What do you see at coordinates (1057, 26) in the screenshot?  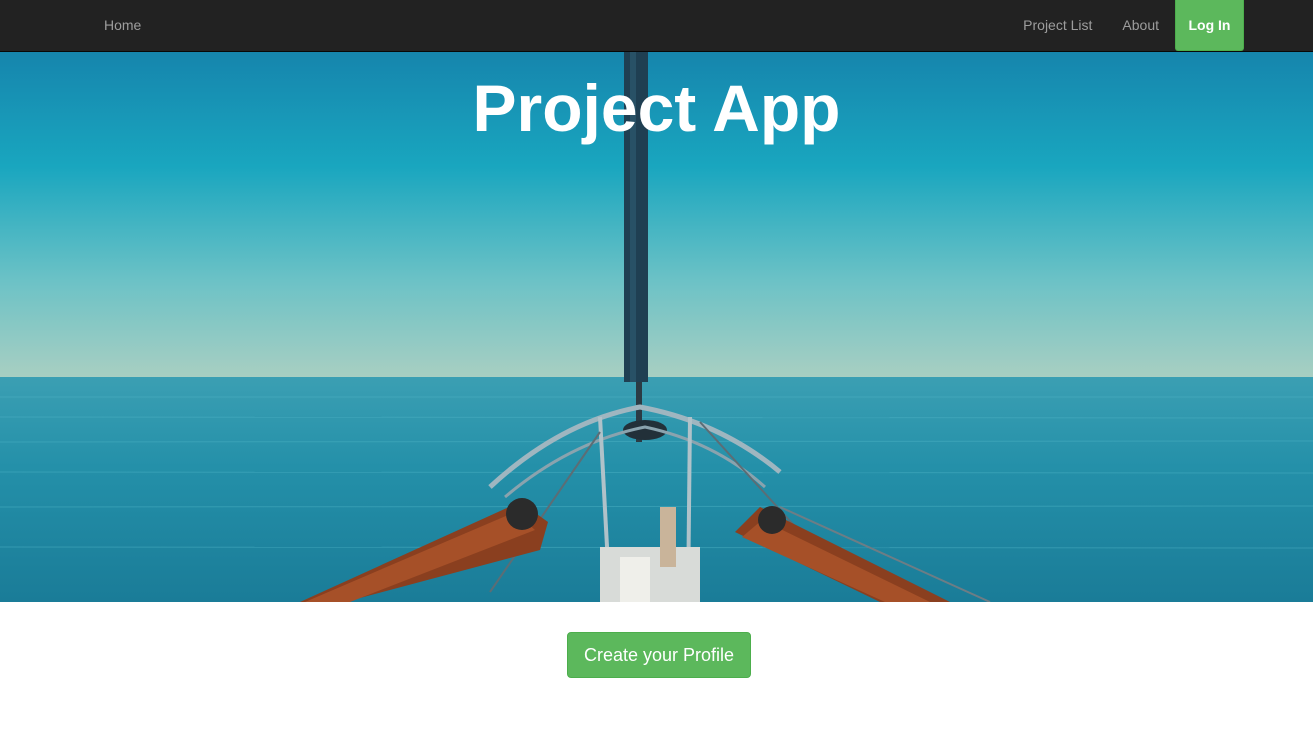 I see `nav-project-list-link: Project List` at bounding box center [1057, 26].